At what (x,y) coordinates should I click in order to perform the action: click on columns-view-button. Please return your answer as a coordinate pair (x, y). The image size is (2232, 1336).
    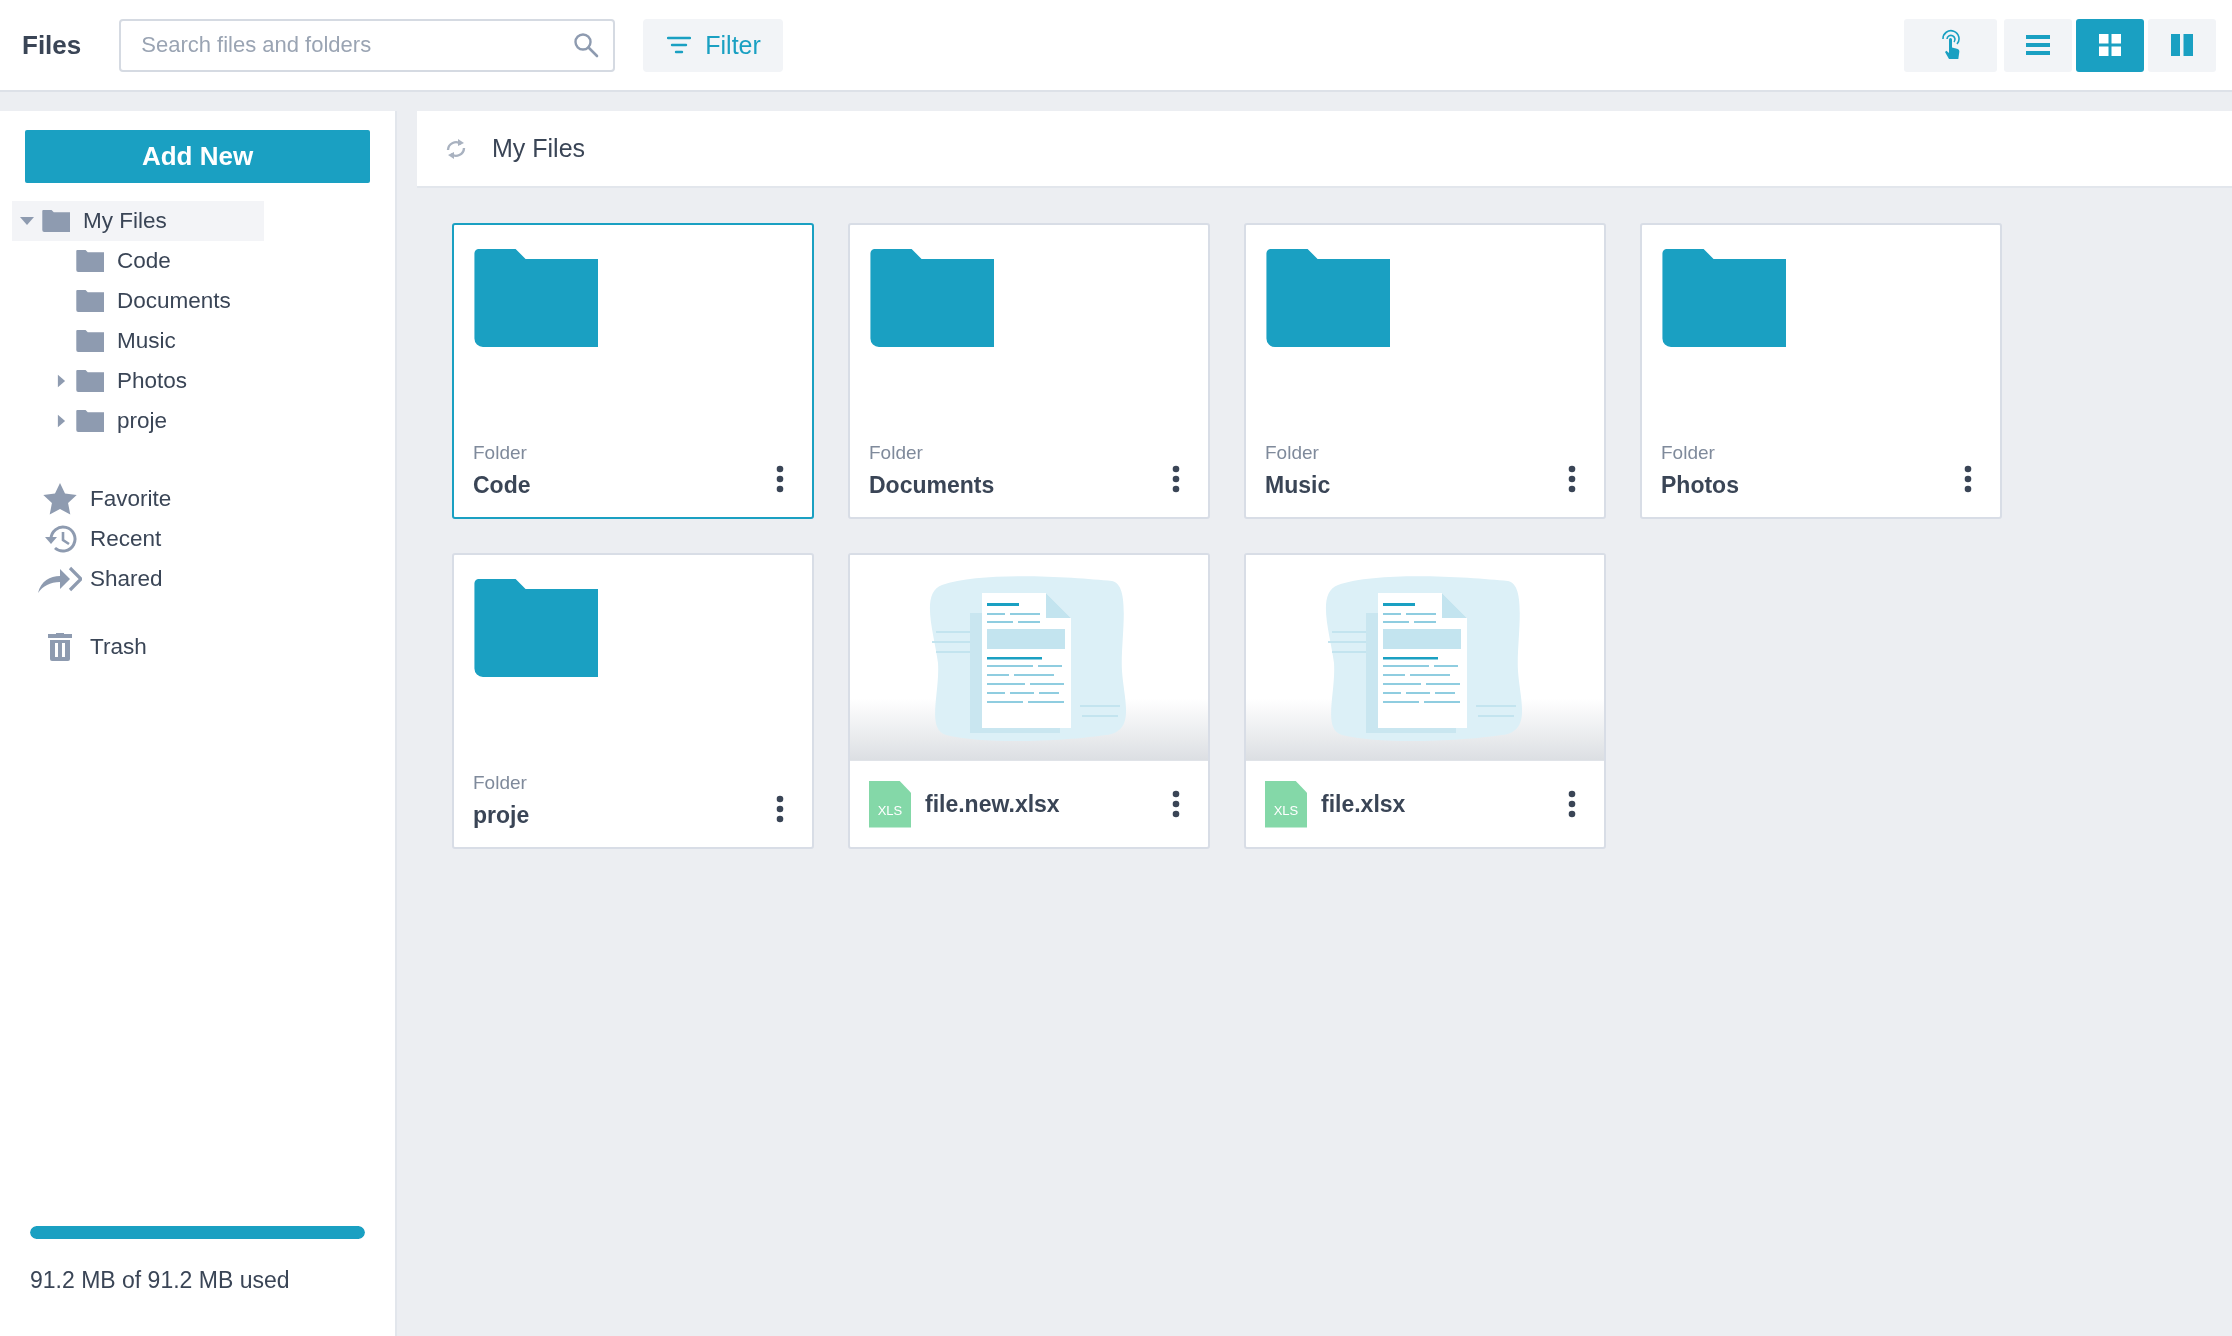
    Looking at the image, I should click on (2182, 45).